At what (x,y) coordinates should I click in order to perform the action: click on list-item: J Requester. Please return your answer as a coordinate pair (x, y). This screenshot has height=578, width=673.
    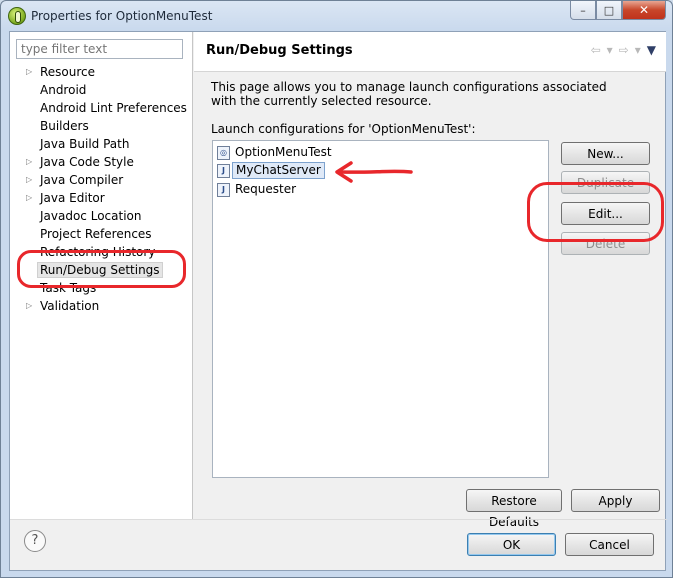
    Looking at the image, I should click on (256, 189).